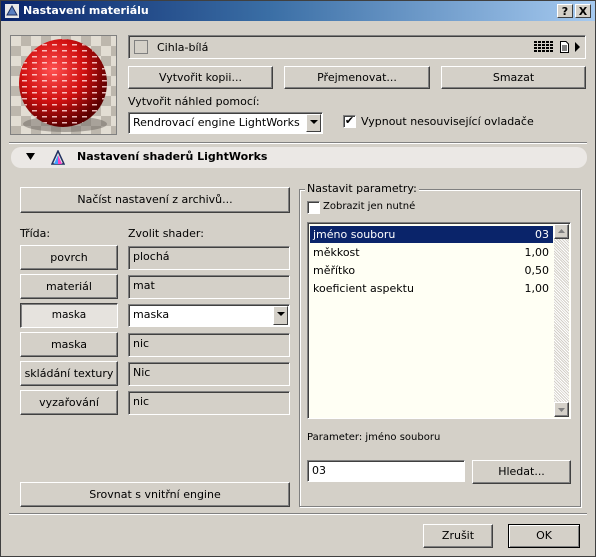 This screenshot has height=557, width=596. I want to click on class-header: Třída:, so click(35, 233).